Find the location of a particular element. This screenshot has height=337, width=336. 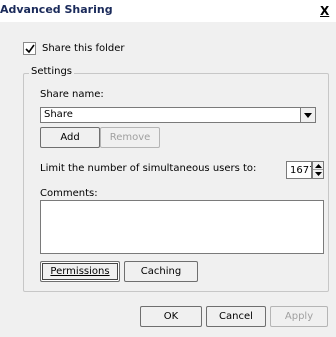

cancel-button: Cancel is located at coordinates (236, 316).